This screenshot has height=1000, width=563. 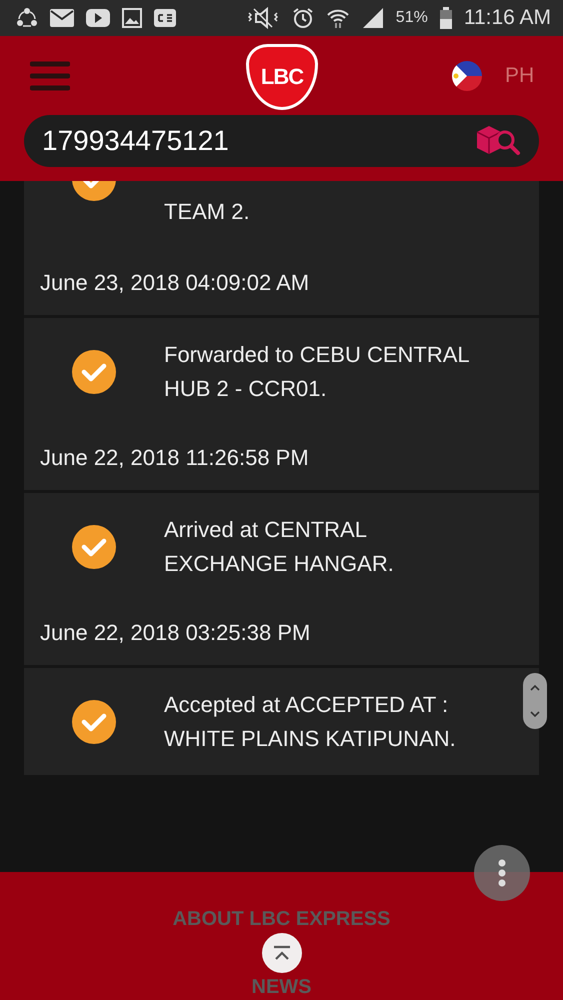 I want to click on event-status: Accepted at ACCEPTED AT : WHITE PLAINS KATIPUNAN., so click(x=310, y=721).